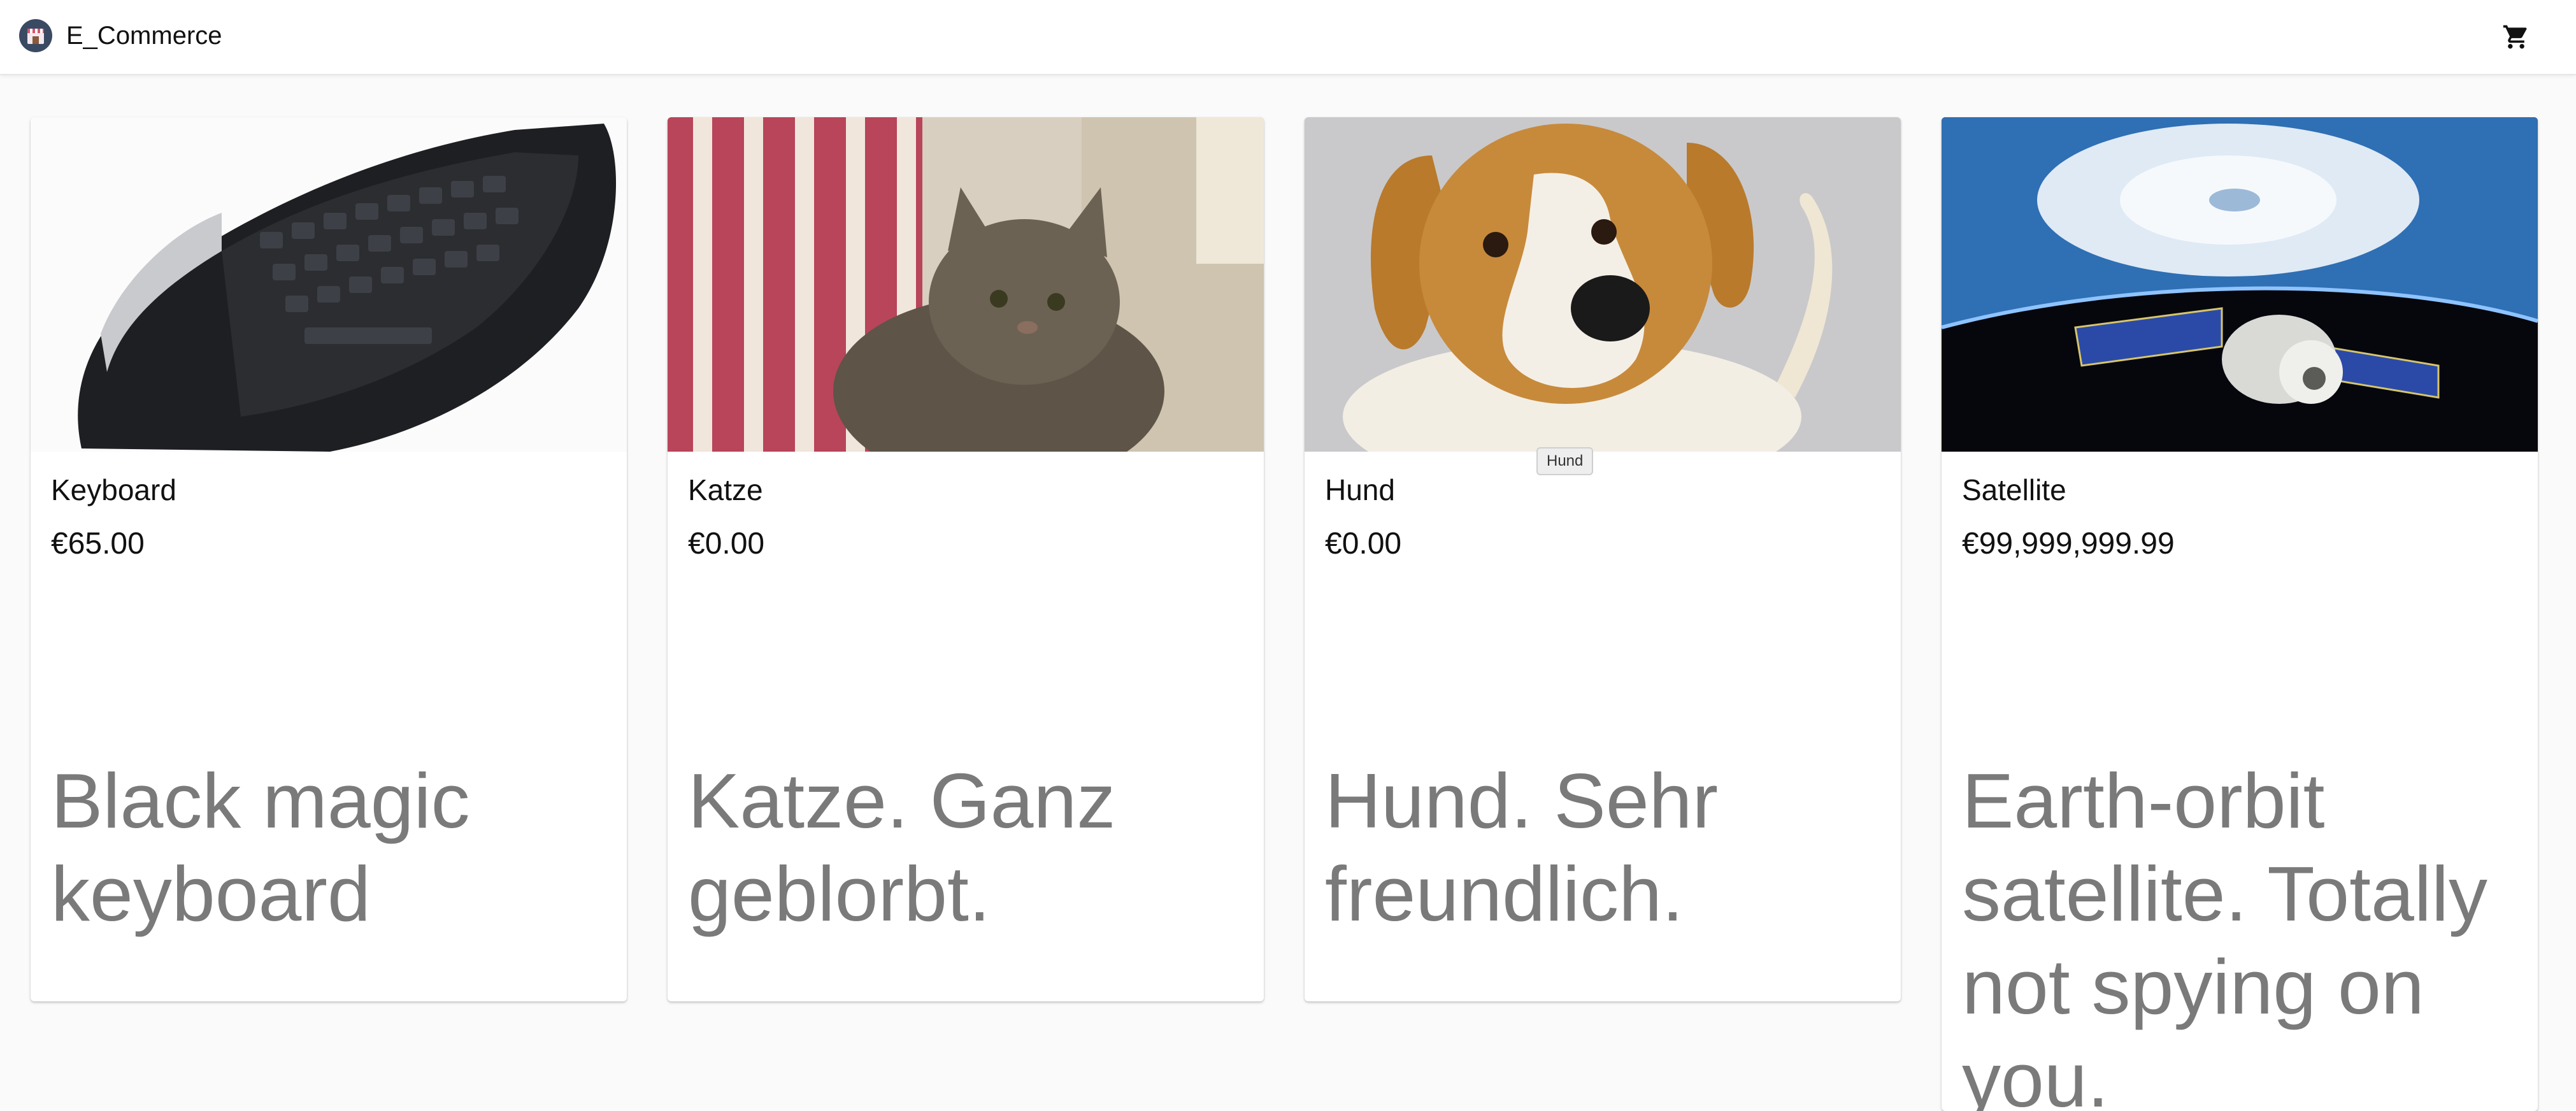 This screenshot has height=1111, width=2576. What do you see at coordinates (2069, 544) in the screenshot?
I see `product-price: €99,999,999.99` at bounding box center [2069, 544].